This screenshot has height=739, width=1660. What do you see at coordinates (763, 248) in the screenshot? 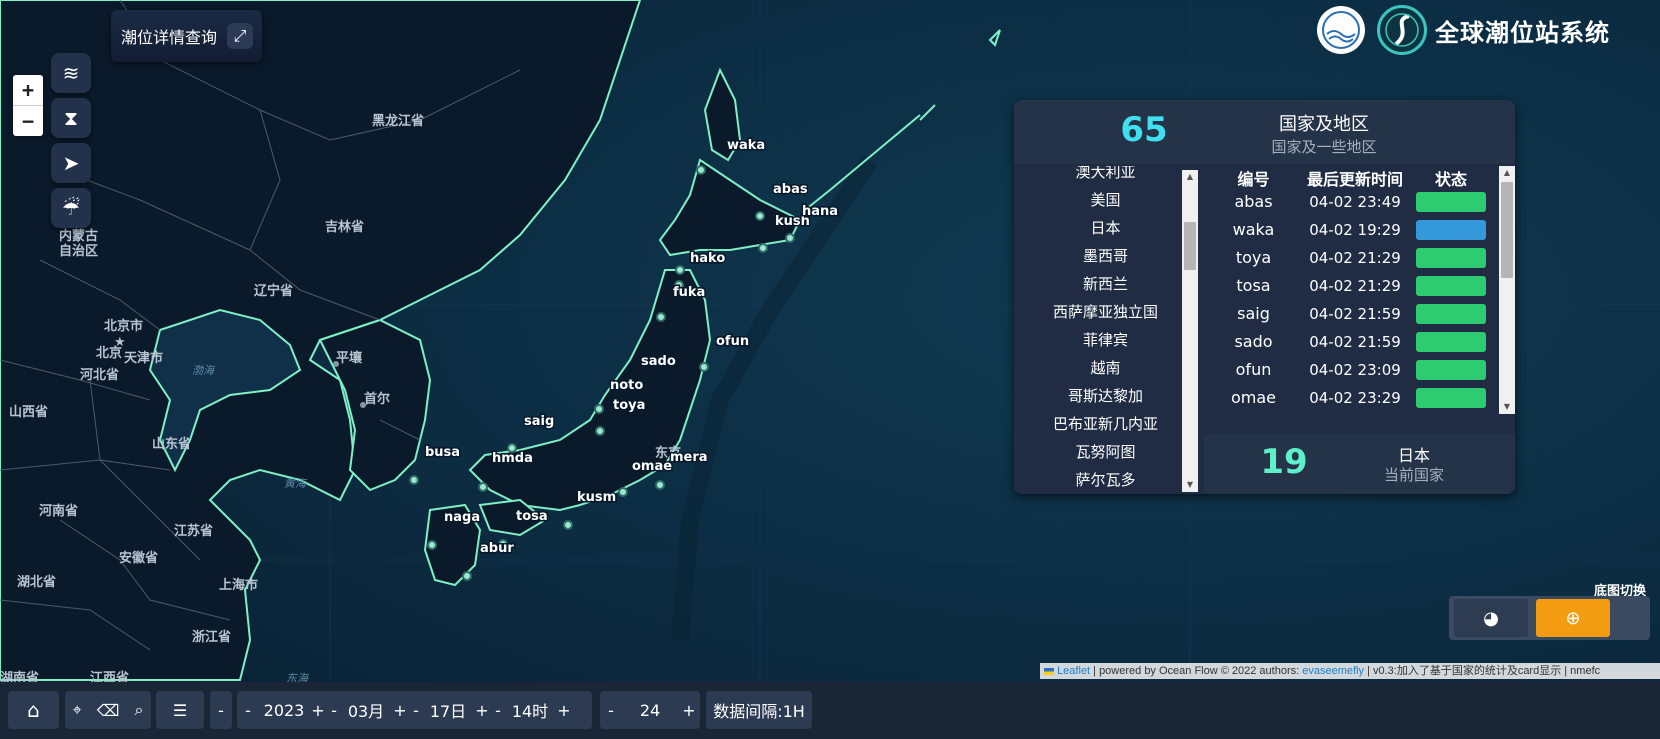
I see `station-marker-kush` at bounding box center [763, 248].